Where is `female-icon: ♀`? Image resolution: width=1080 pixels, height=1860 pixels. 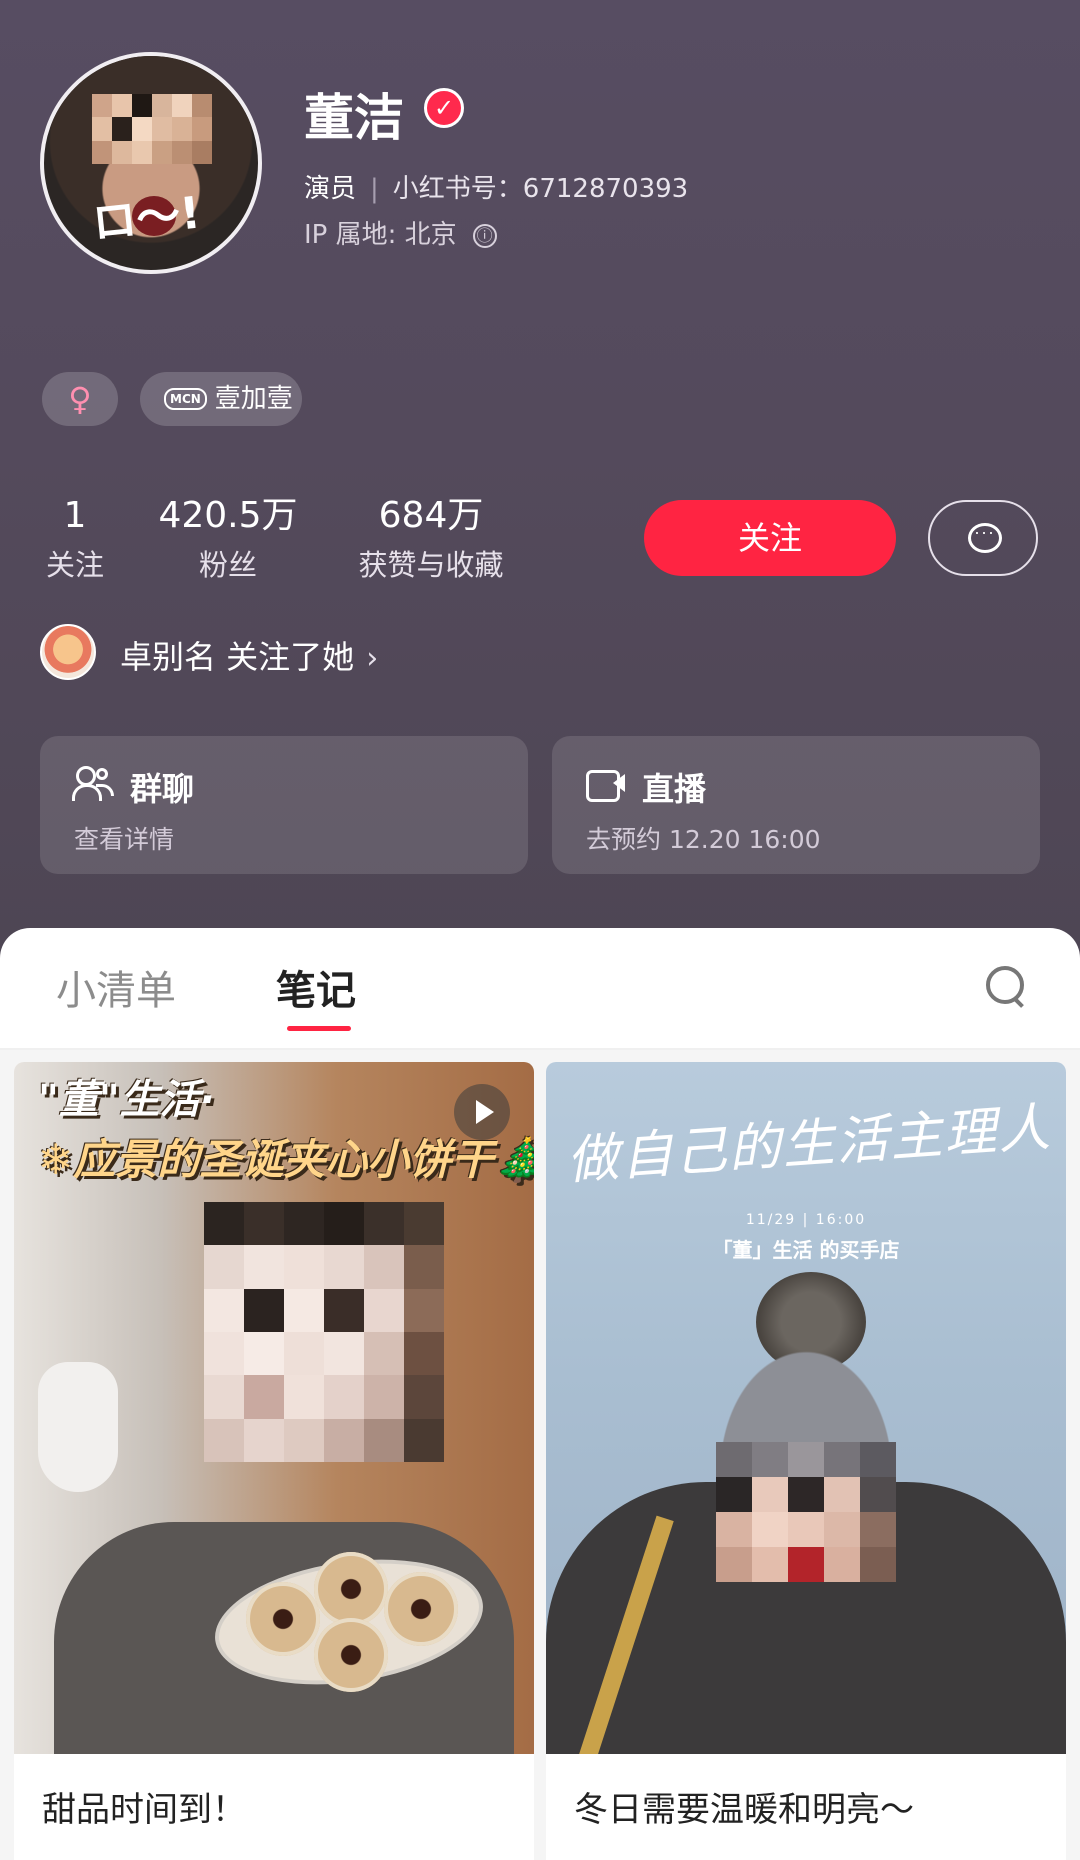 female-icon: ♀ is located at coordinates (80, 399).